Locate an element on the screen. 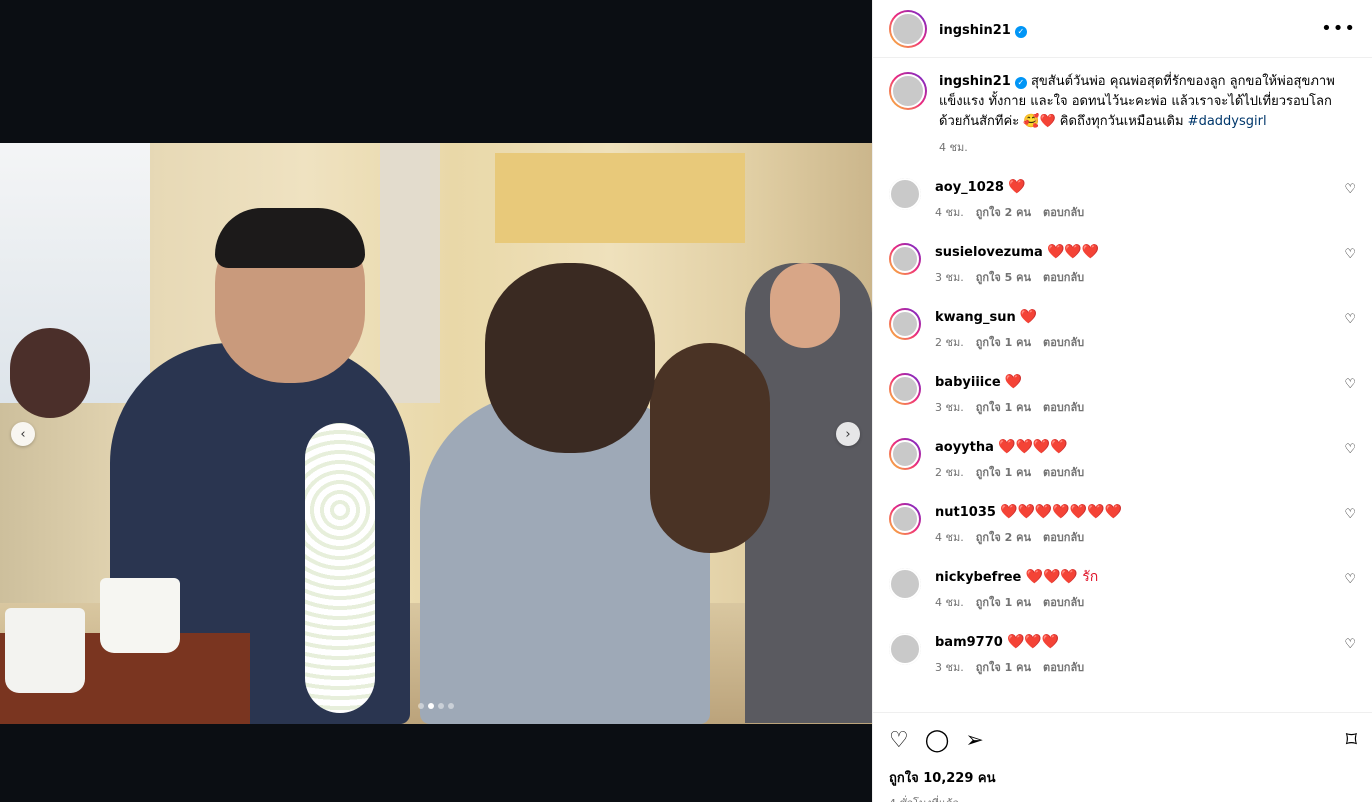  bookmark-icon: ⌑ is located at coordinates (1351, 740).